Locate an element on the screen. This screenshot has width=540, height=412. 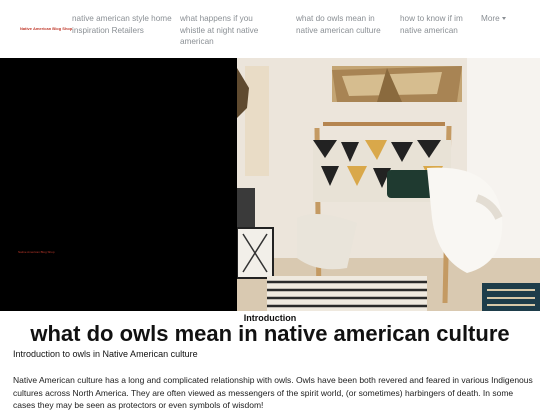
more-label: More is located at coordinates (490, 18).